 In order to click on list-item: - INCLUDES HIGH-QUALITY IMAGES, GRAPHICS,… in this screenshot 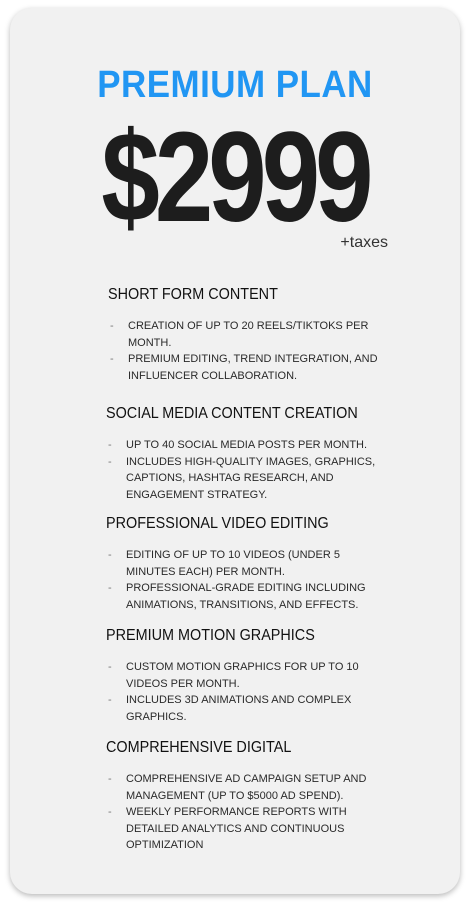, I will do `click(241, 479)`.